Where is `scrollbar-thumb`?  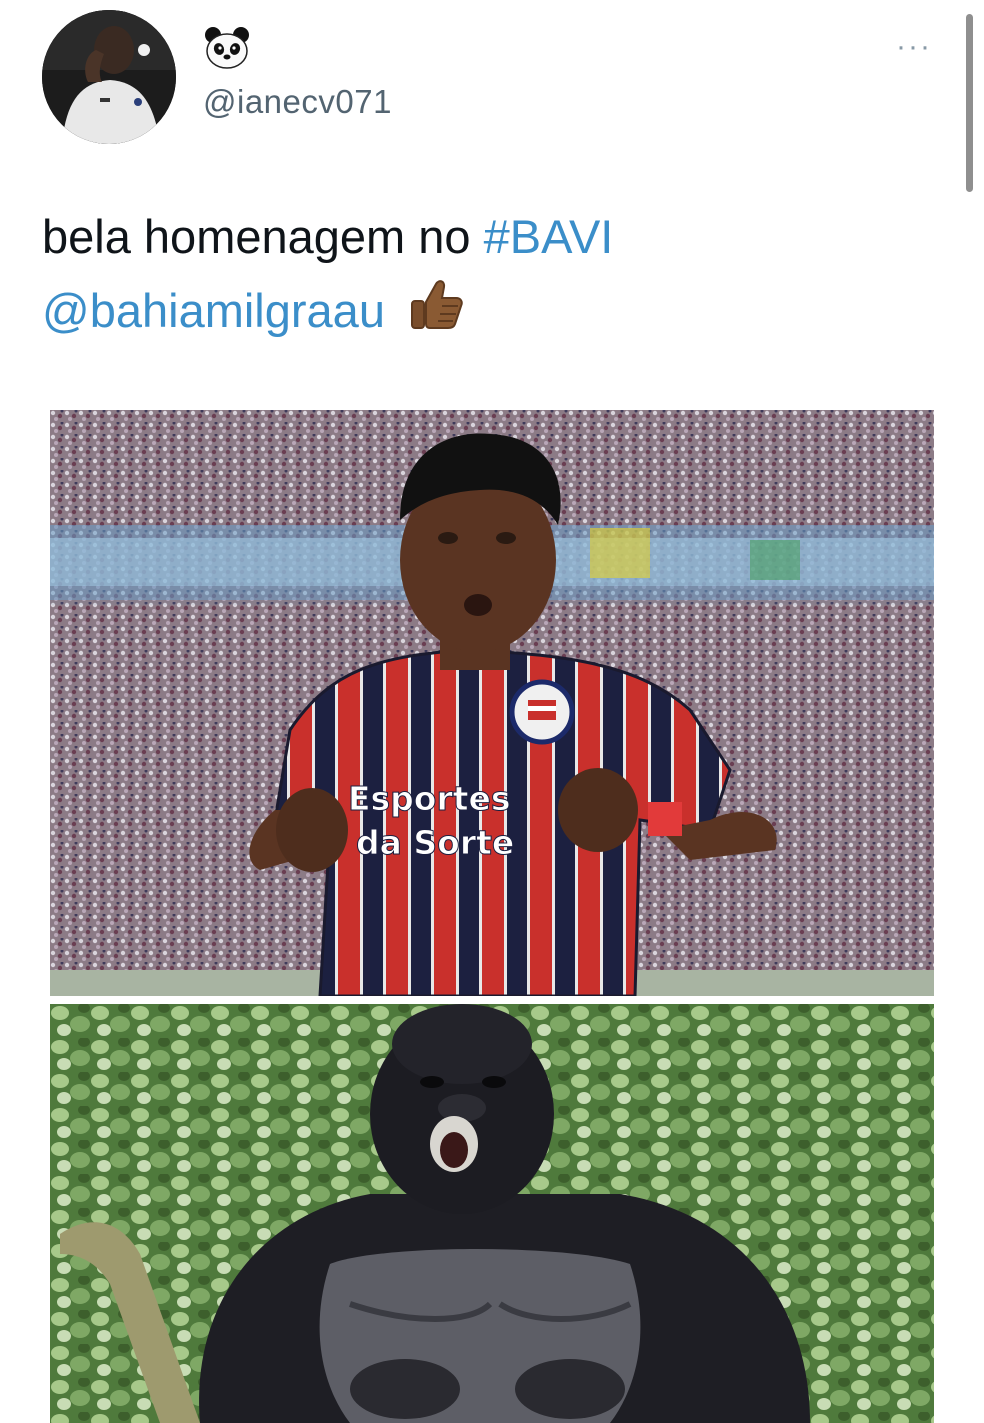 scrollbar-thumb is located at coordinates (969, 103).